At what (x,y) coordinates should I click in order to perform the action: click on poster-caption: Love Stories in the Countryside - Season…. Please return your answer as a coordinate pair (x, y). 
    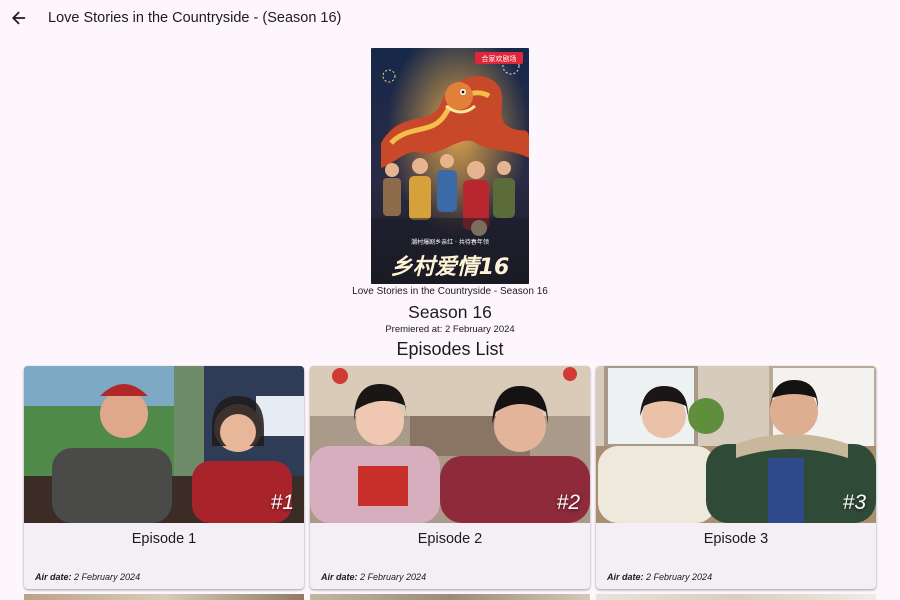
    Looking at the image, I should click on (450, 291).